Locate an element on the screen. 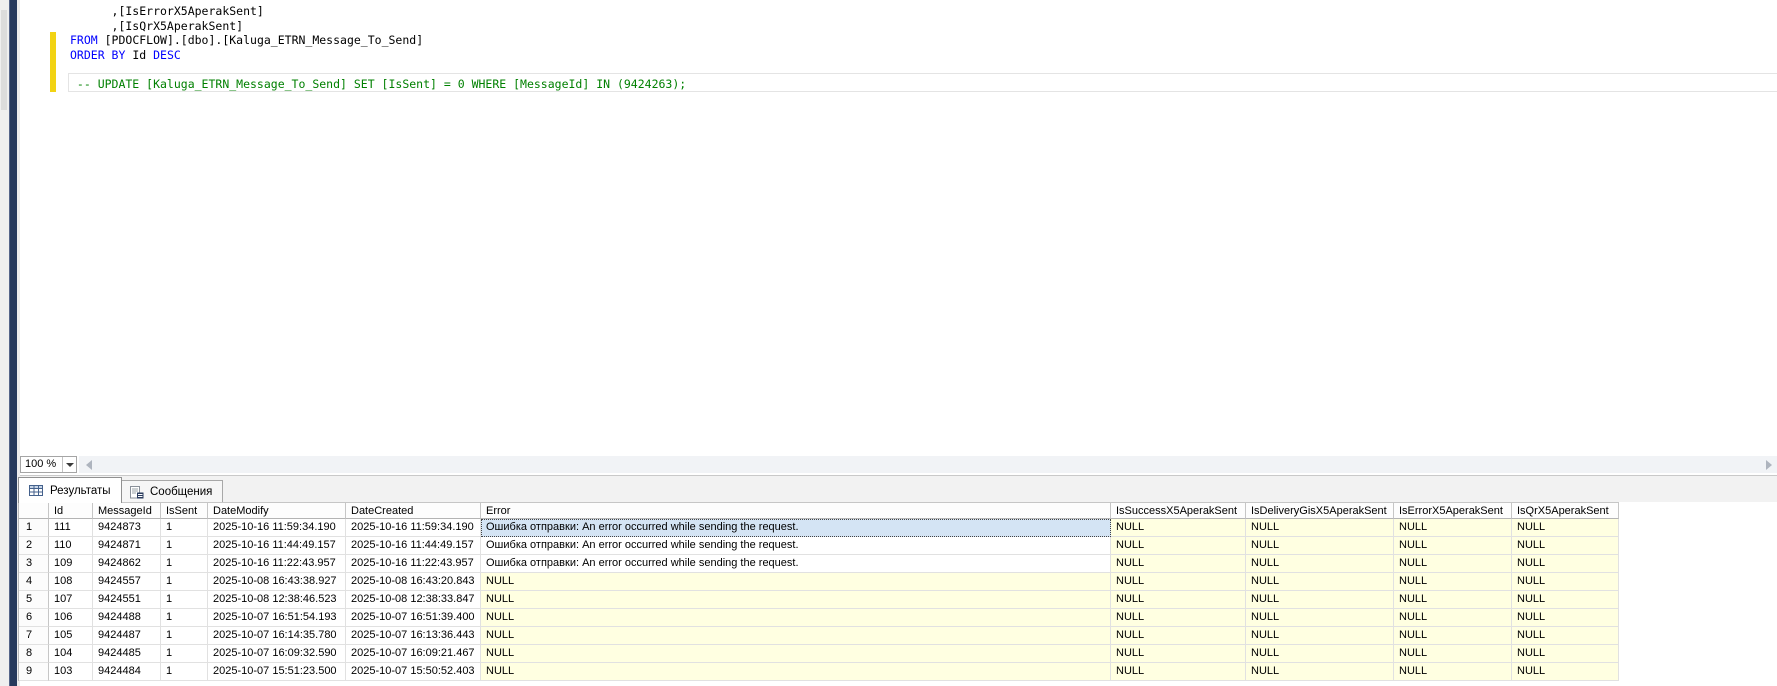 This screenshot has width=1777, height=686. column-header-IsSuccessX5AperakSent: IsSuccessX5AperakSent is located at coordinates (1178, 510).